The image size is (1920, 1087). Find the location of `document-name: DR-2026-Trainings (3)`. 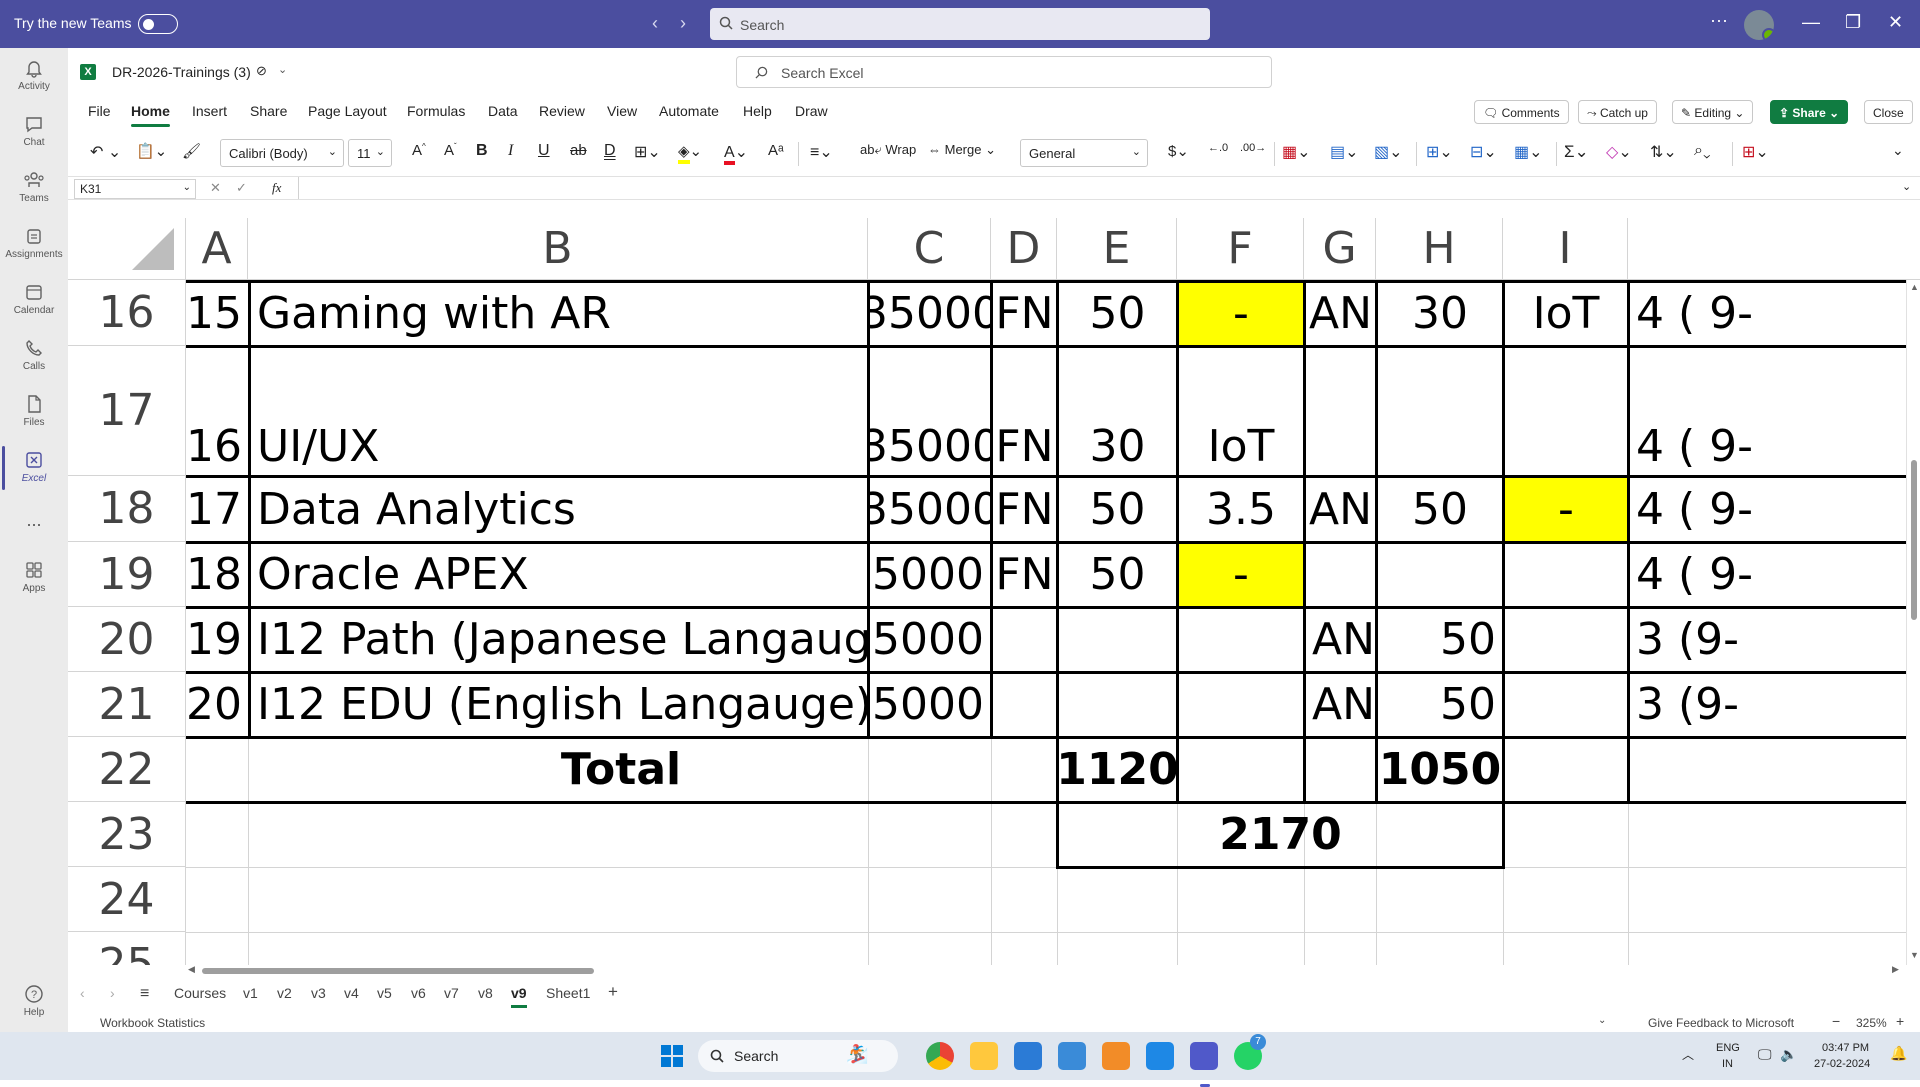

document-name: DR-2026-Trainings (3) is located at coordinates (181, 72).